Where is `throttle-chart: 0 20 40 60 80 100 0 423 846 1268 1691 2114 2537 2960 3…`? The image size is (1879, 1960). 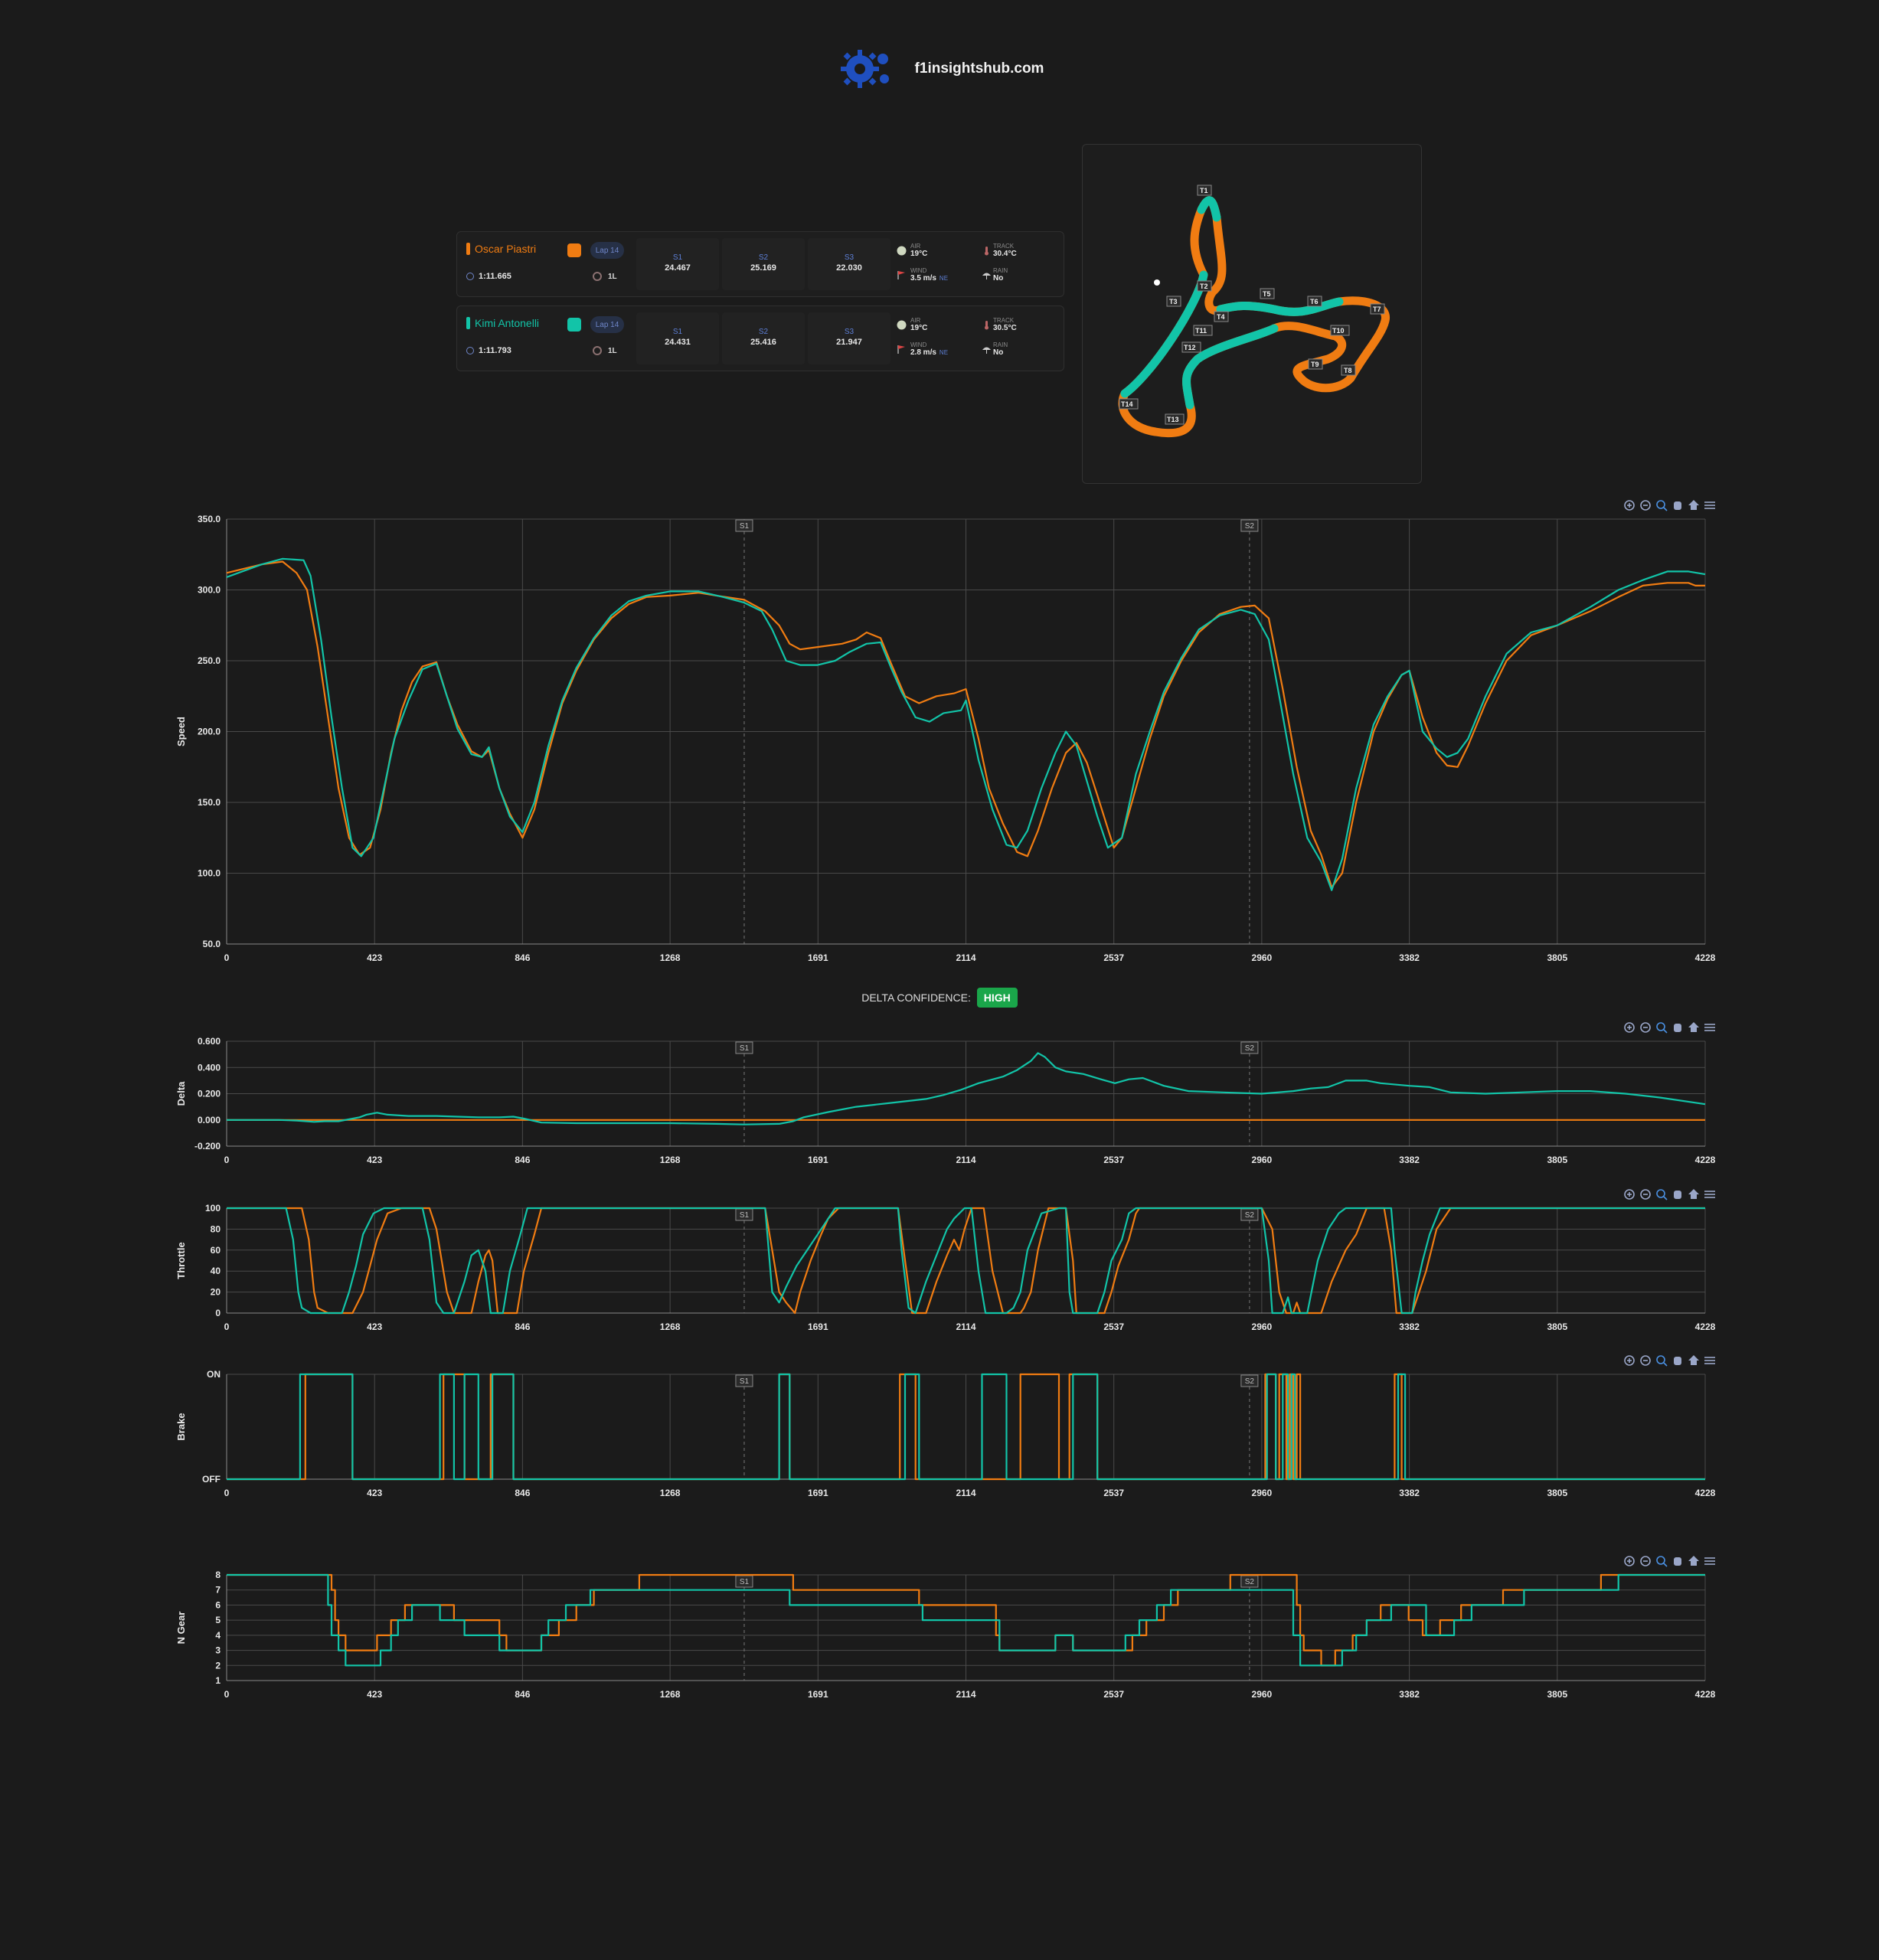 throttle-chart: 0 20 40 60 80 100 0 423 846 1268 1691 2114 2537 2960 3… is located at coordinates (945, 1260).